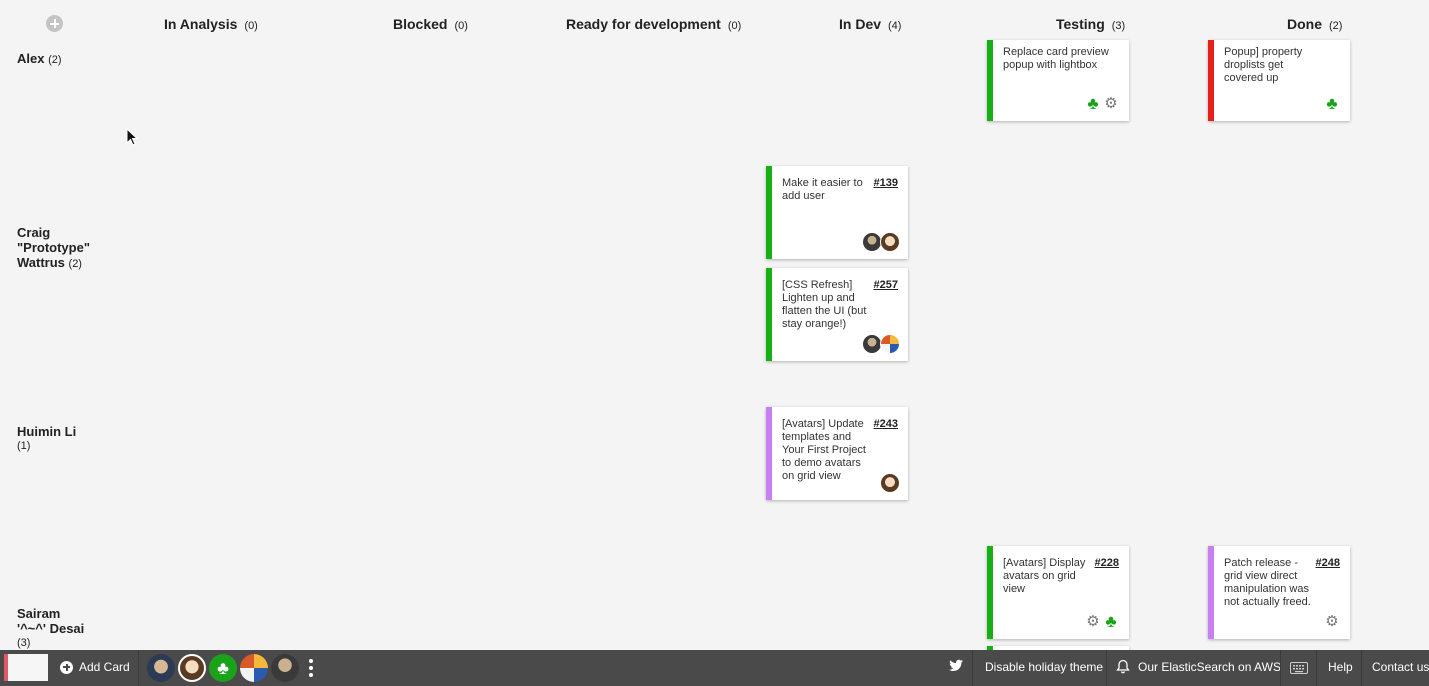  What do you see at coordinates (31, 58) in the screenshot?
I see `lane-name: Alex` at bounding box center [31, 58].